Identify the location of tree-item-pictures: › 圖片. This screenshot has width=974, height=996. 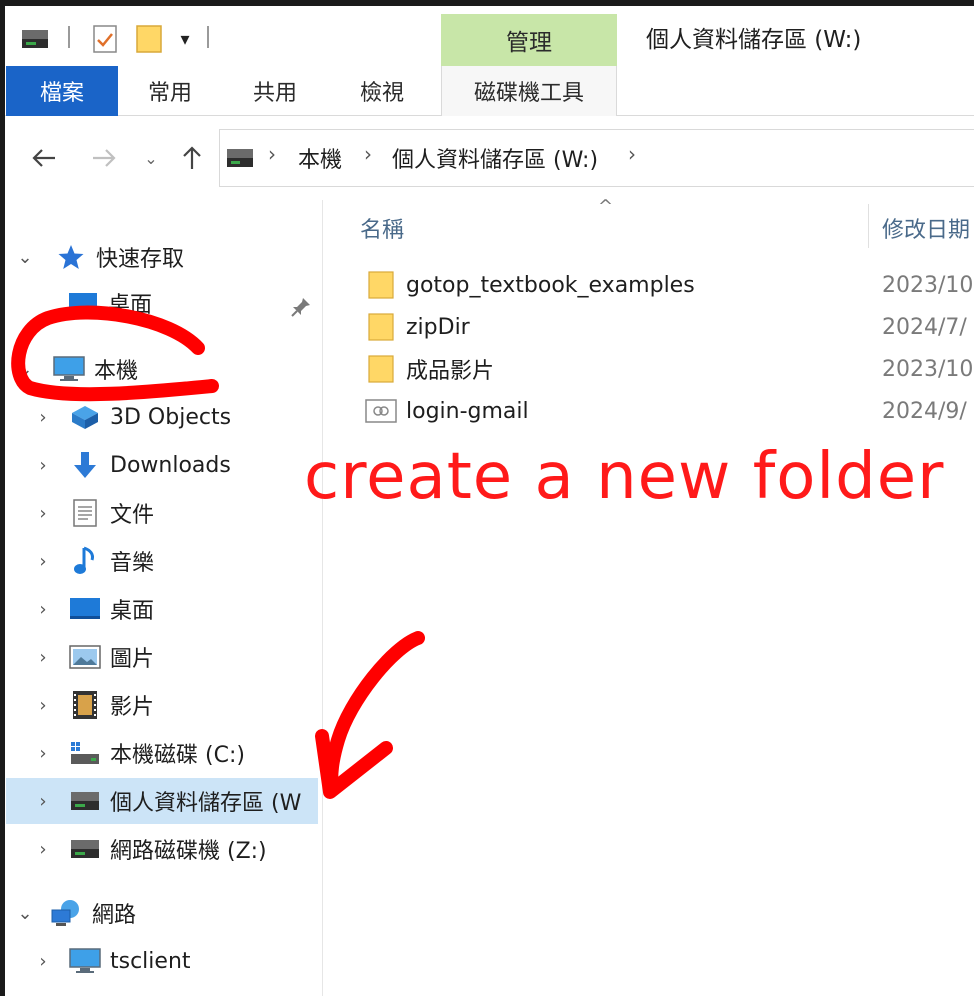
(178, 657).